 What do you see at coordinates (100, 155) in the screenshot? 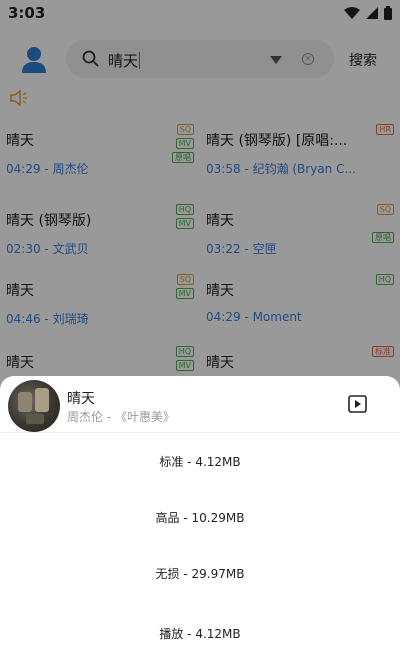
I see `song-item: 晴天 04:29 - 周杰伦 SQ MV 原唱` at bounding box center [100, 155].